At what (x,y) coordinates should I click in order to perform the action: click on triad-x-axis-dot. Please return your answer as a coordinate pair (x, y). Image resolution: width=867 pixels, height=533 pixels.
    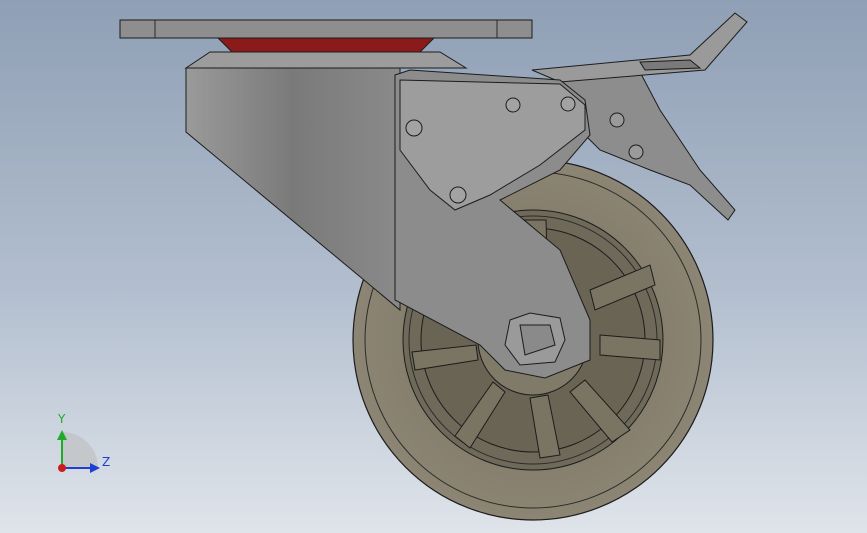
    Looking at the image, I should click on (62, 468).